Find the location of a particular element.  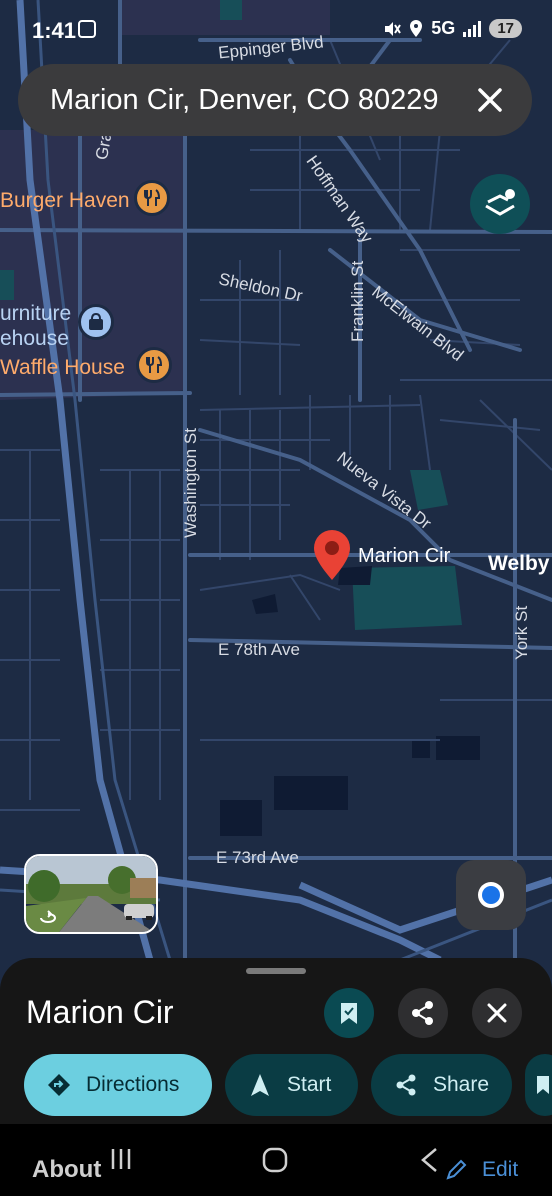

location-icon is located at coordinates (416, 28).